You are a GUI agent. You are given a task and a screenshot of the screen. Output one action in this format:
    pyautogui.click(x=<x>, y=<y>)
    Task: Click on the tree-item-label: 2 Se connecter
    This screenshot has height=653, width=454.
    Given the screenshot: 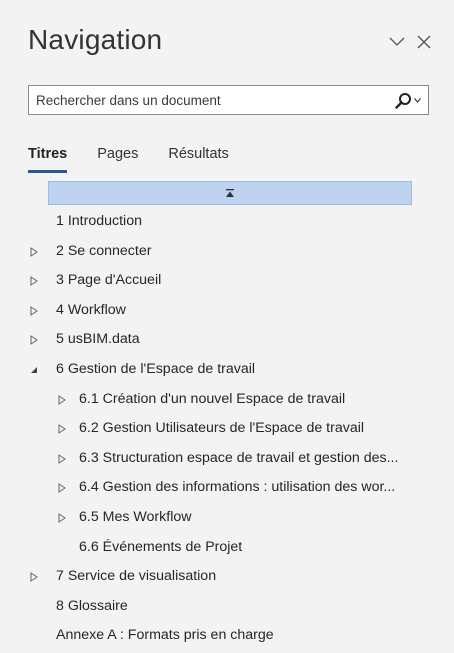 What is the action you would take?
    pyautogui.click(x=104, y=250)
    